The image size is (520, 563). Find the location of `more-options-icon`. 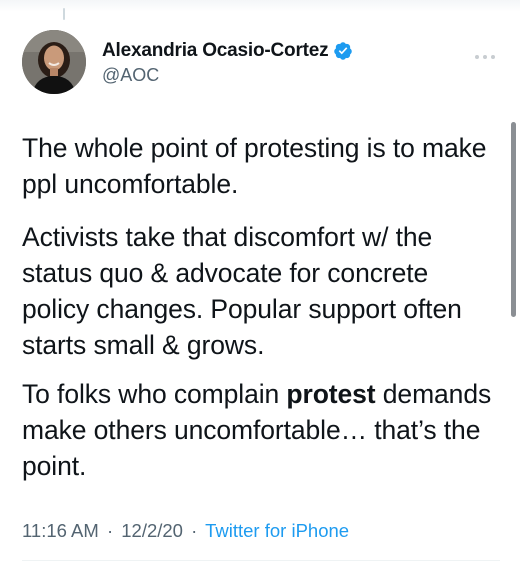

more-options-icon is located at coordinates (485, 53).